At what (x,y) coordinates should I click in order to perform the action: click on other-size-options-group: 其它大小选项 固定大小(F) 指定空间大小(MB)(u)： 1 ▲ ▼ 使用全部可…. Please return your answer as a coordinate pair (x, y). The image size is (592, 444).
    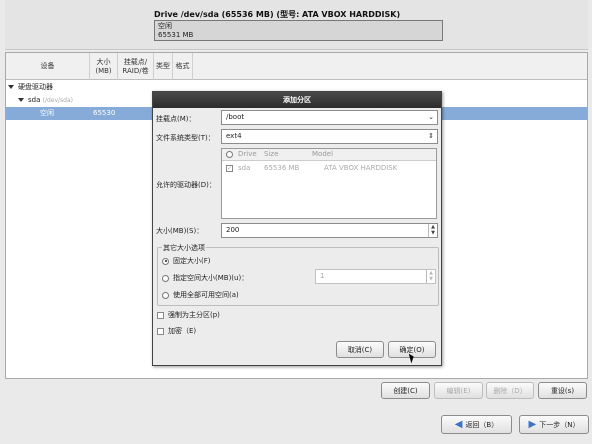
    Looking at the image, I should click on (298, 274).